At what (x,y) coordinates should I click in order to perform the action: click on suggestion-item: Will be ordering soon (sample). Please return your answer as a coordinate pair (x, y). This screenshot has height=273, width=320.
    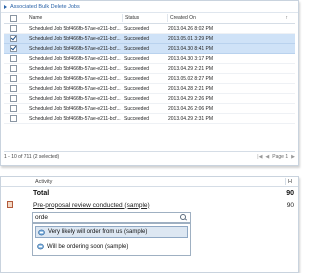
    Looking at the image, I should click on (111, 247).